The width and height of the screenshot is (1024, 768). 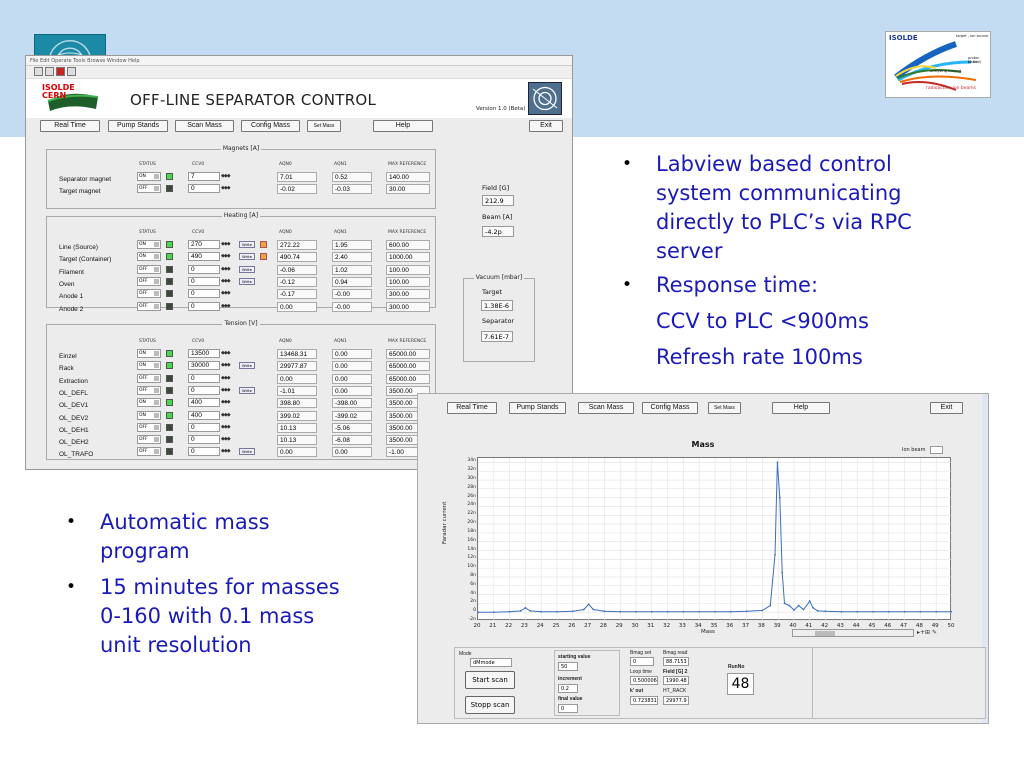 I want to click on run-continuous-icon, so click(x=49, y=71).